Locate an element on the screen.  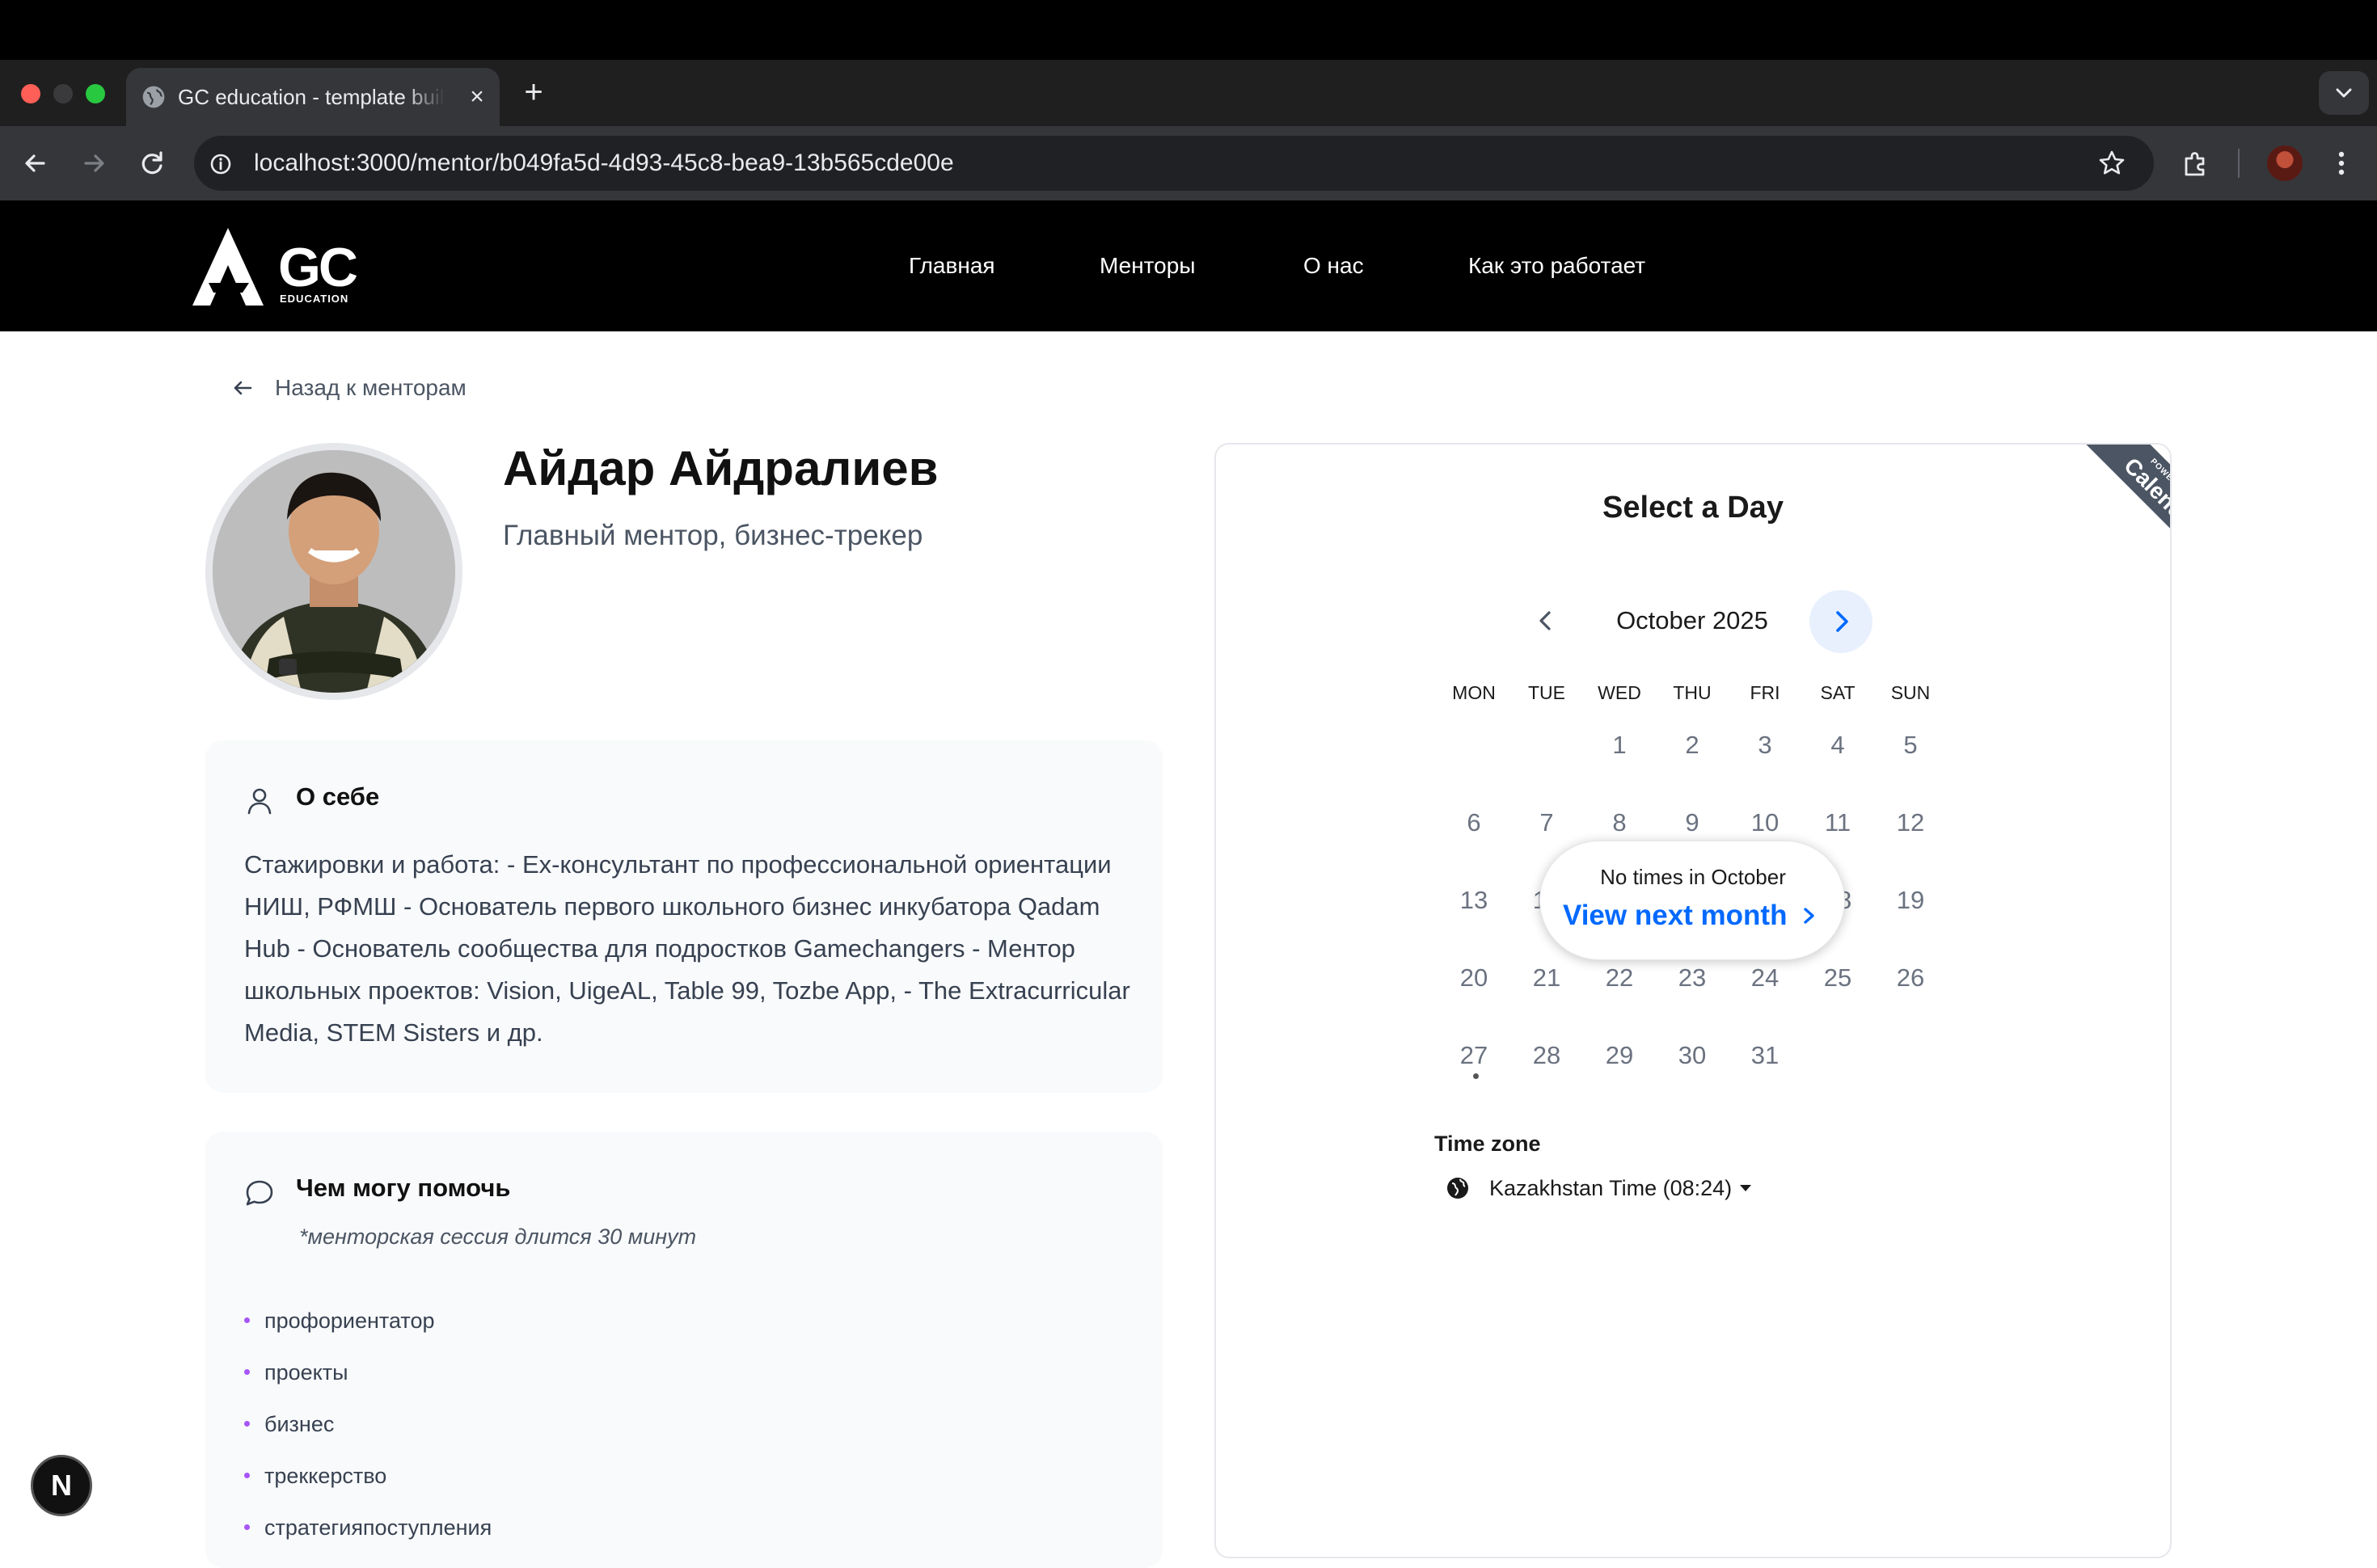
today-indicator is located at coordinates (1476, 1076).